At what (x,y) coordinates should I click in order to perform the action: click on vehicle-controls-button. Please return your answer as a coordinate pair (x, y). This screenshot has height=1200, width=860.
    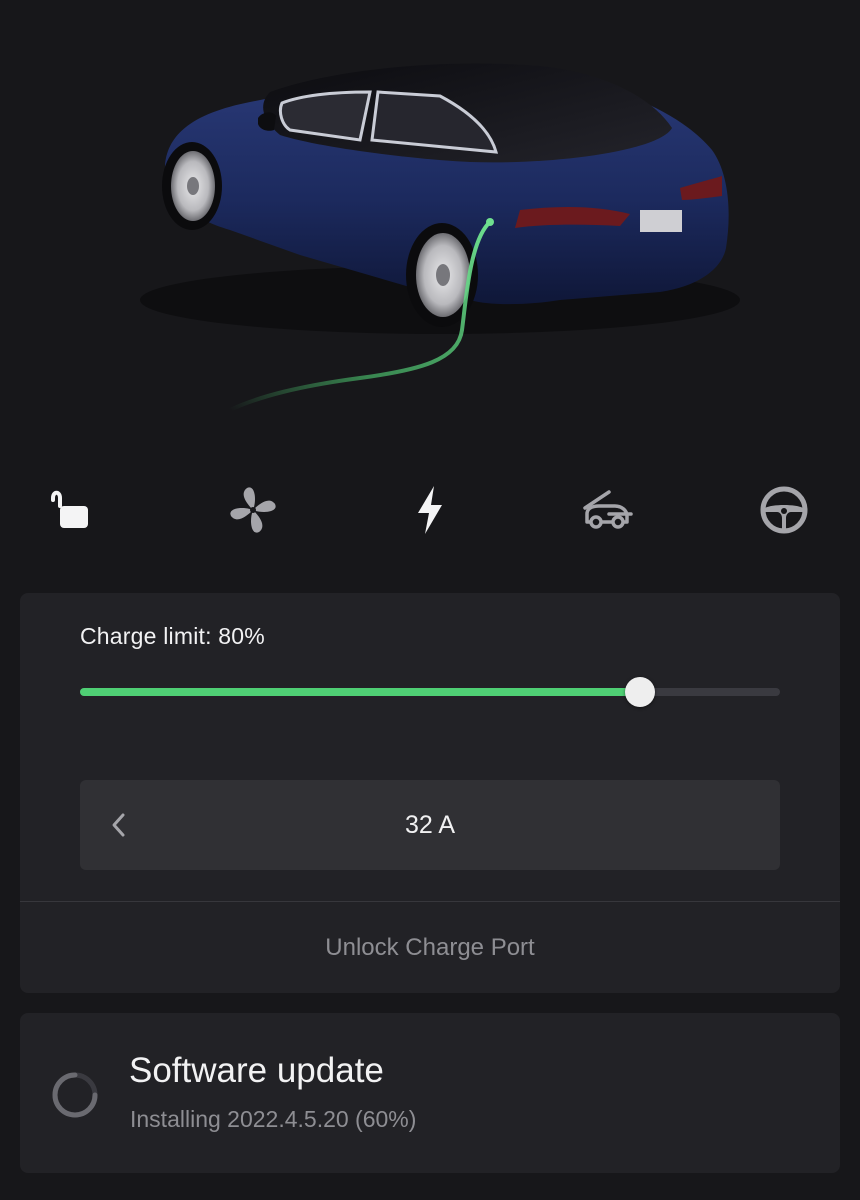
    Looking at the image, I should click on (607, 510).